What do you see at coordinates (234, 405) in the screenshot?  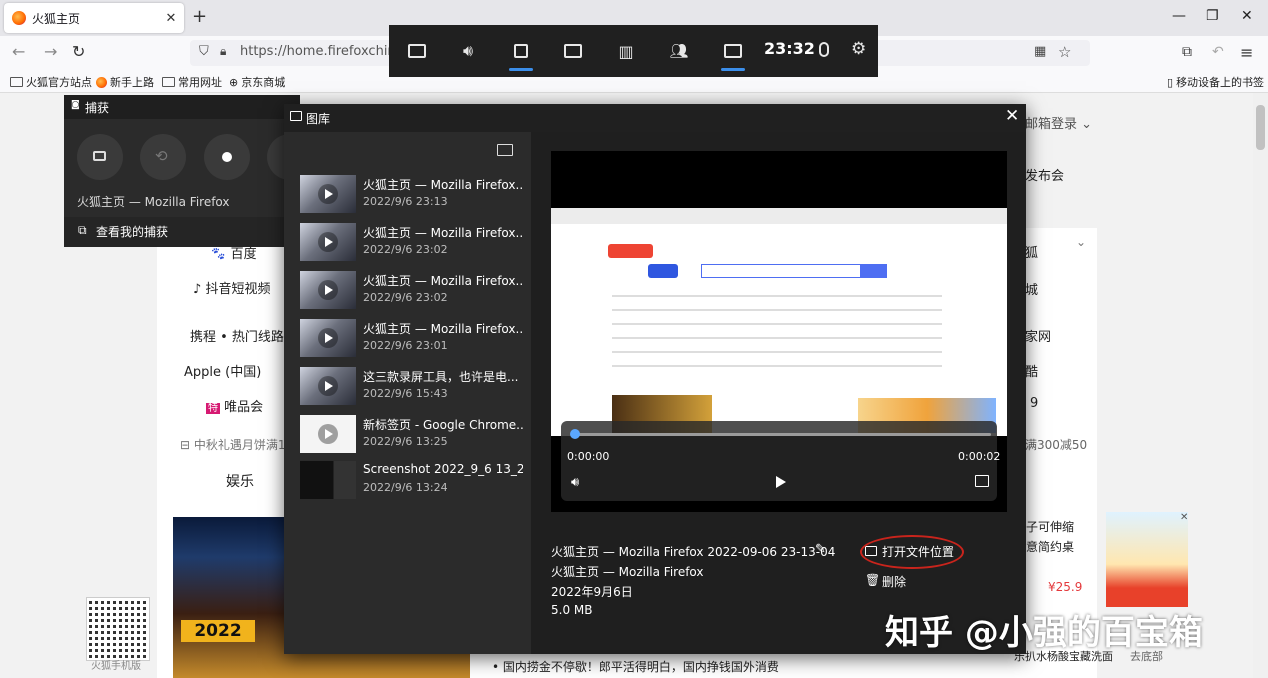 I see `page-link-vip: 特 唯品会` at bounding box center [234, 405].